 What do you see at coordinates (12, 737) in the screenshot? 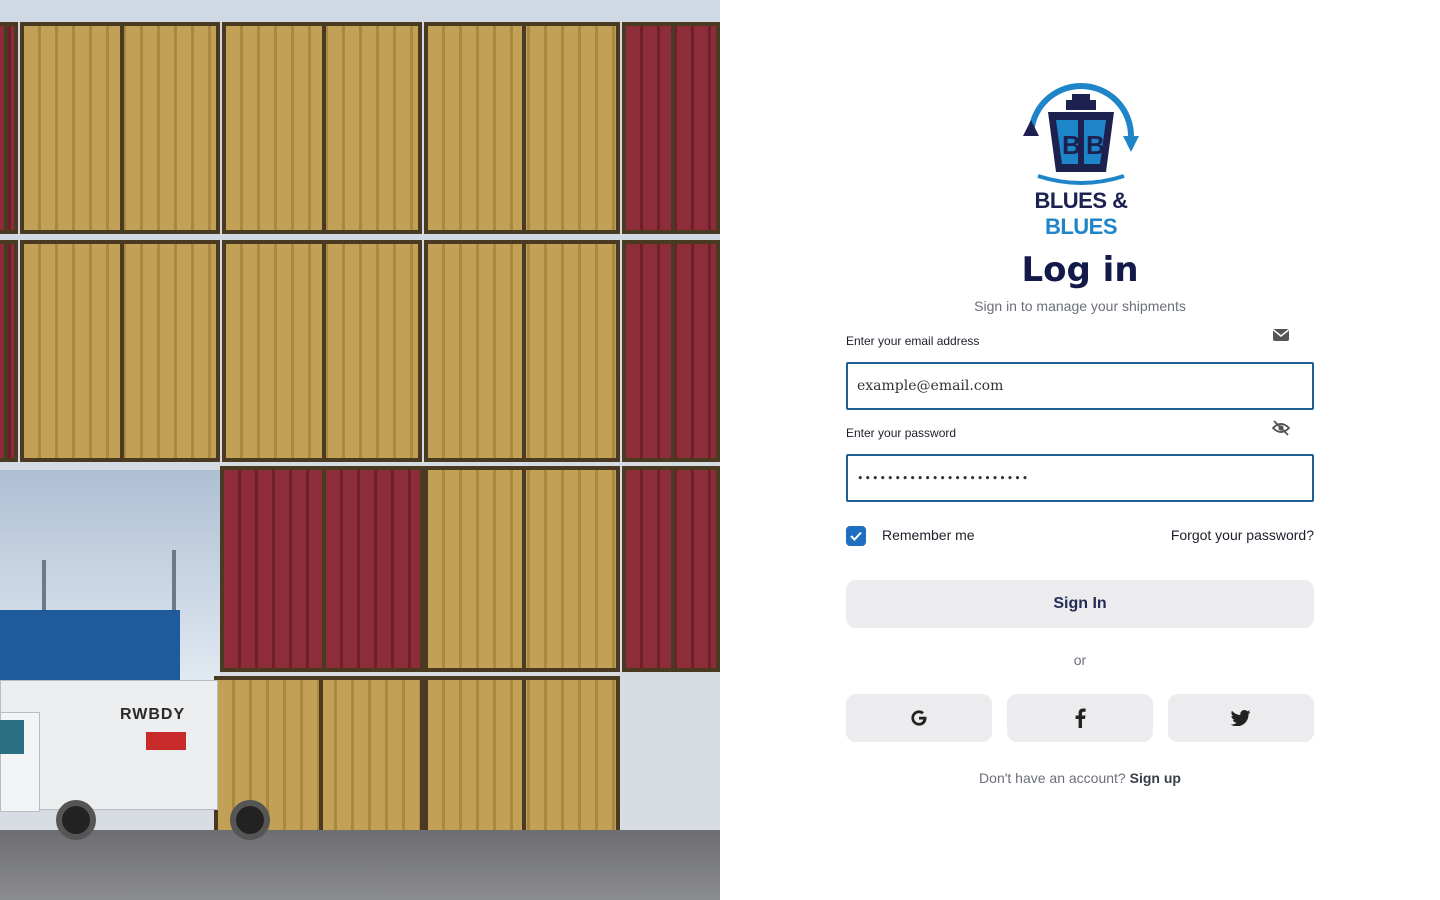
I see `hero-truck-window` at bounding box center [12, 737].